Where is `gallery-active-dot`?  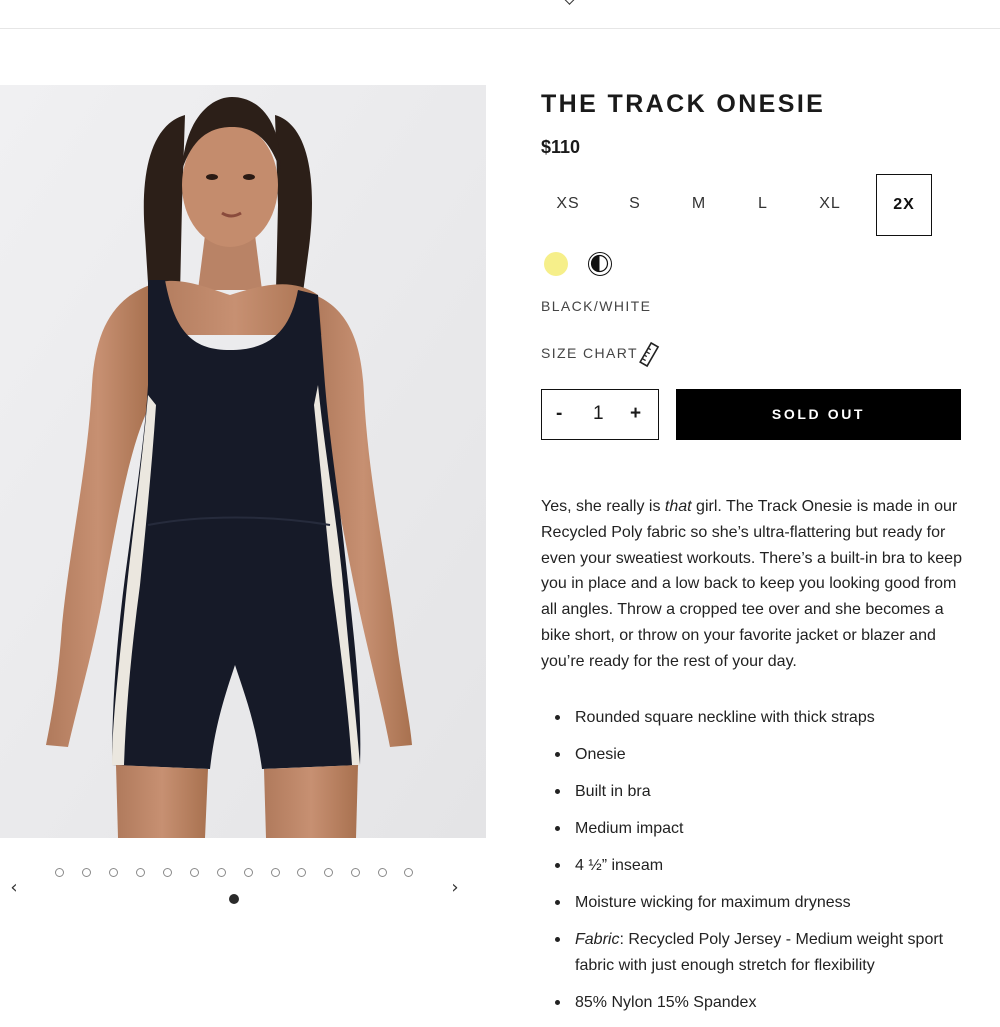 gallery-active-dot is located at coordinates (234, 899).